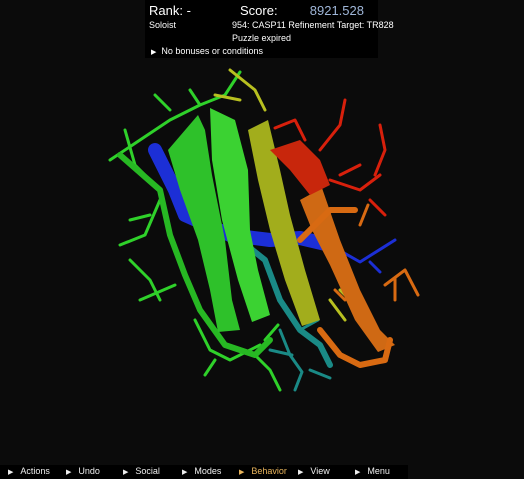  Describe the element at coordinates (336, 10) in the screenshot. I see `score-value: 8921.528` at that location.